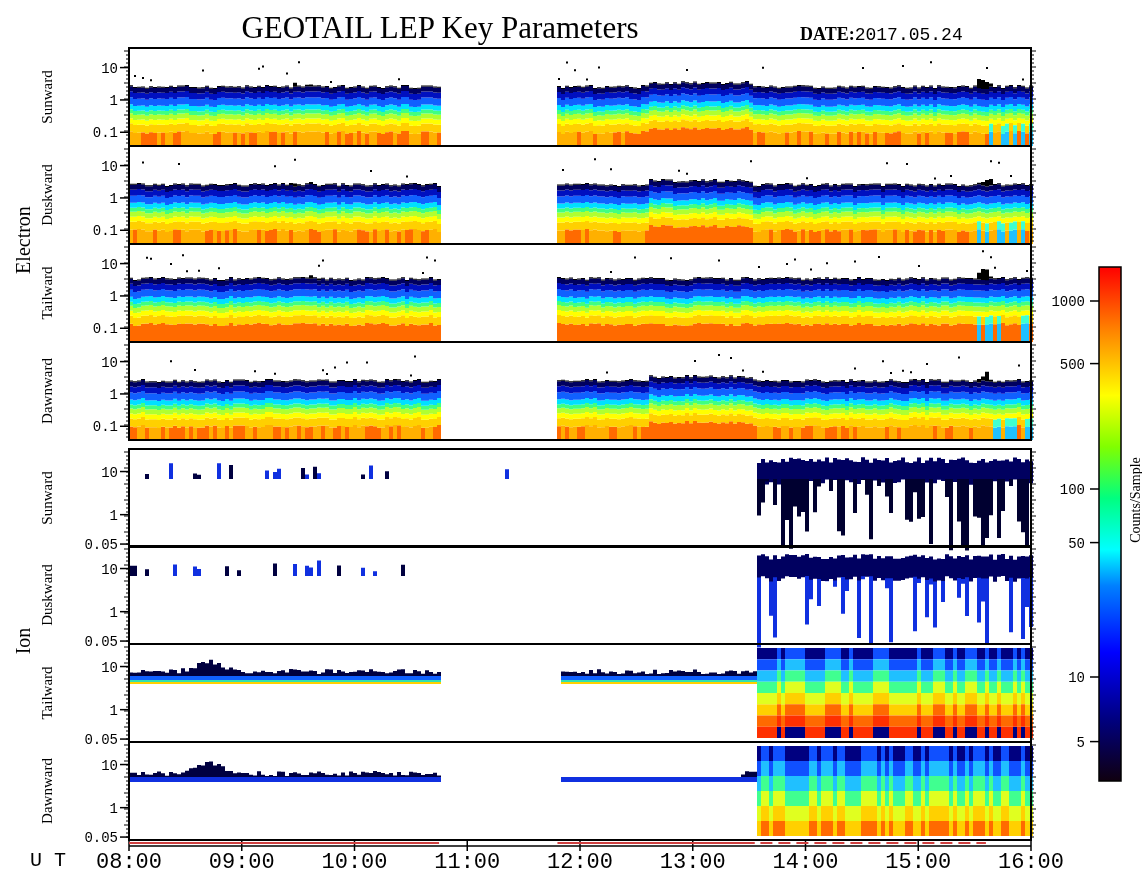 The width and height of the screenshot is (1142, 880). What do you see at coordinates (692, 862) in the screenshot?
I see `x-tick-label: 13:00` at bounding box center [692, 862].